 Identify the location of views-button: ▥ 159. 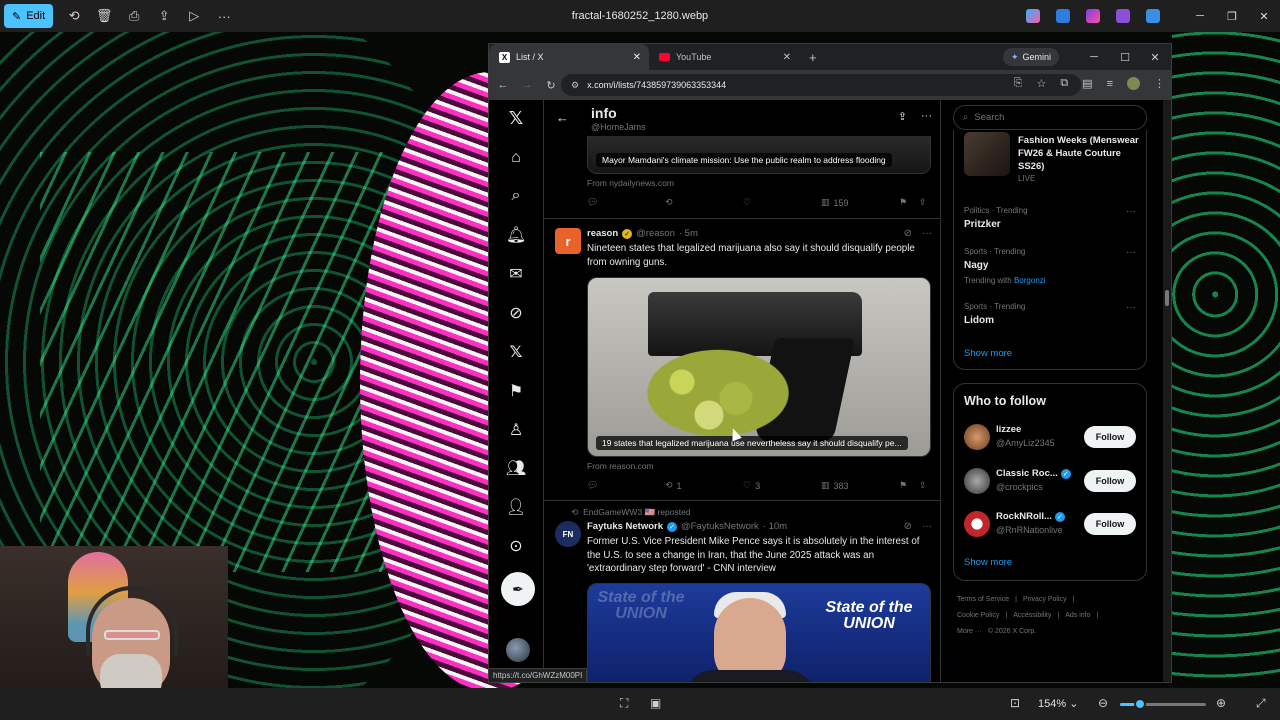
(835, 202).